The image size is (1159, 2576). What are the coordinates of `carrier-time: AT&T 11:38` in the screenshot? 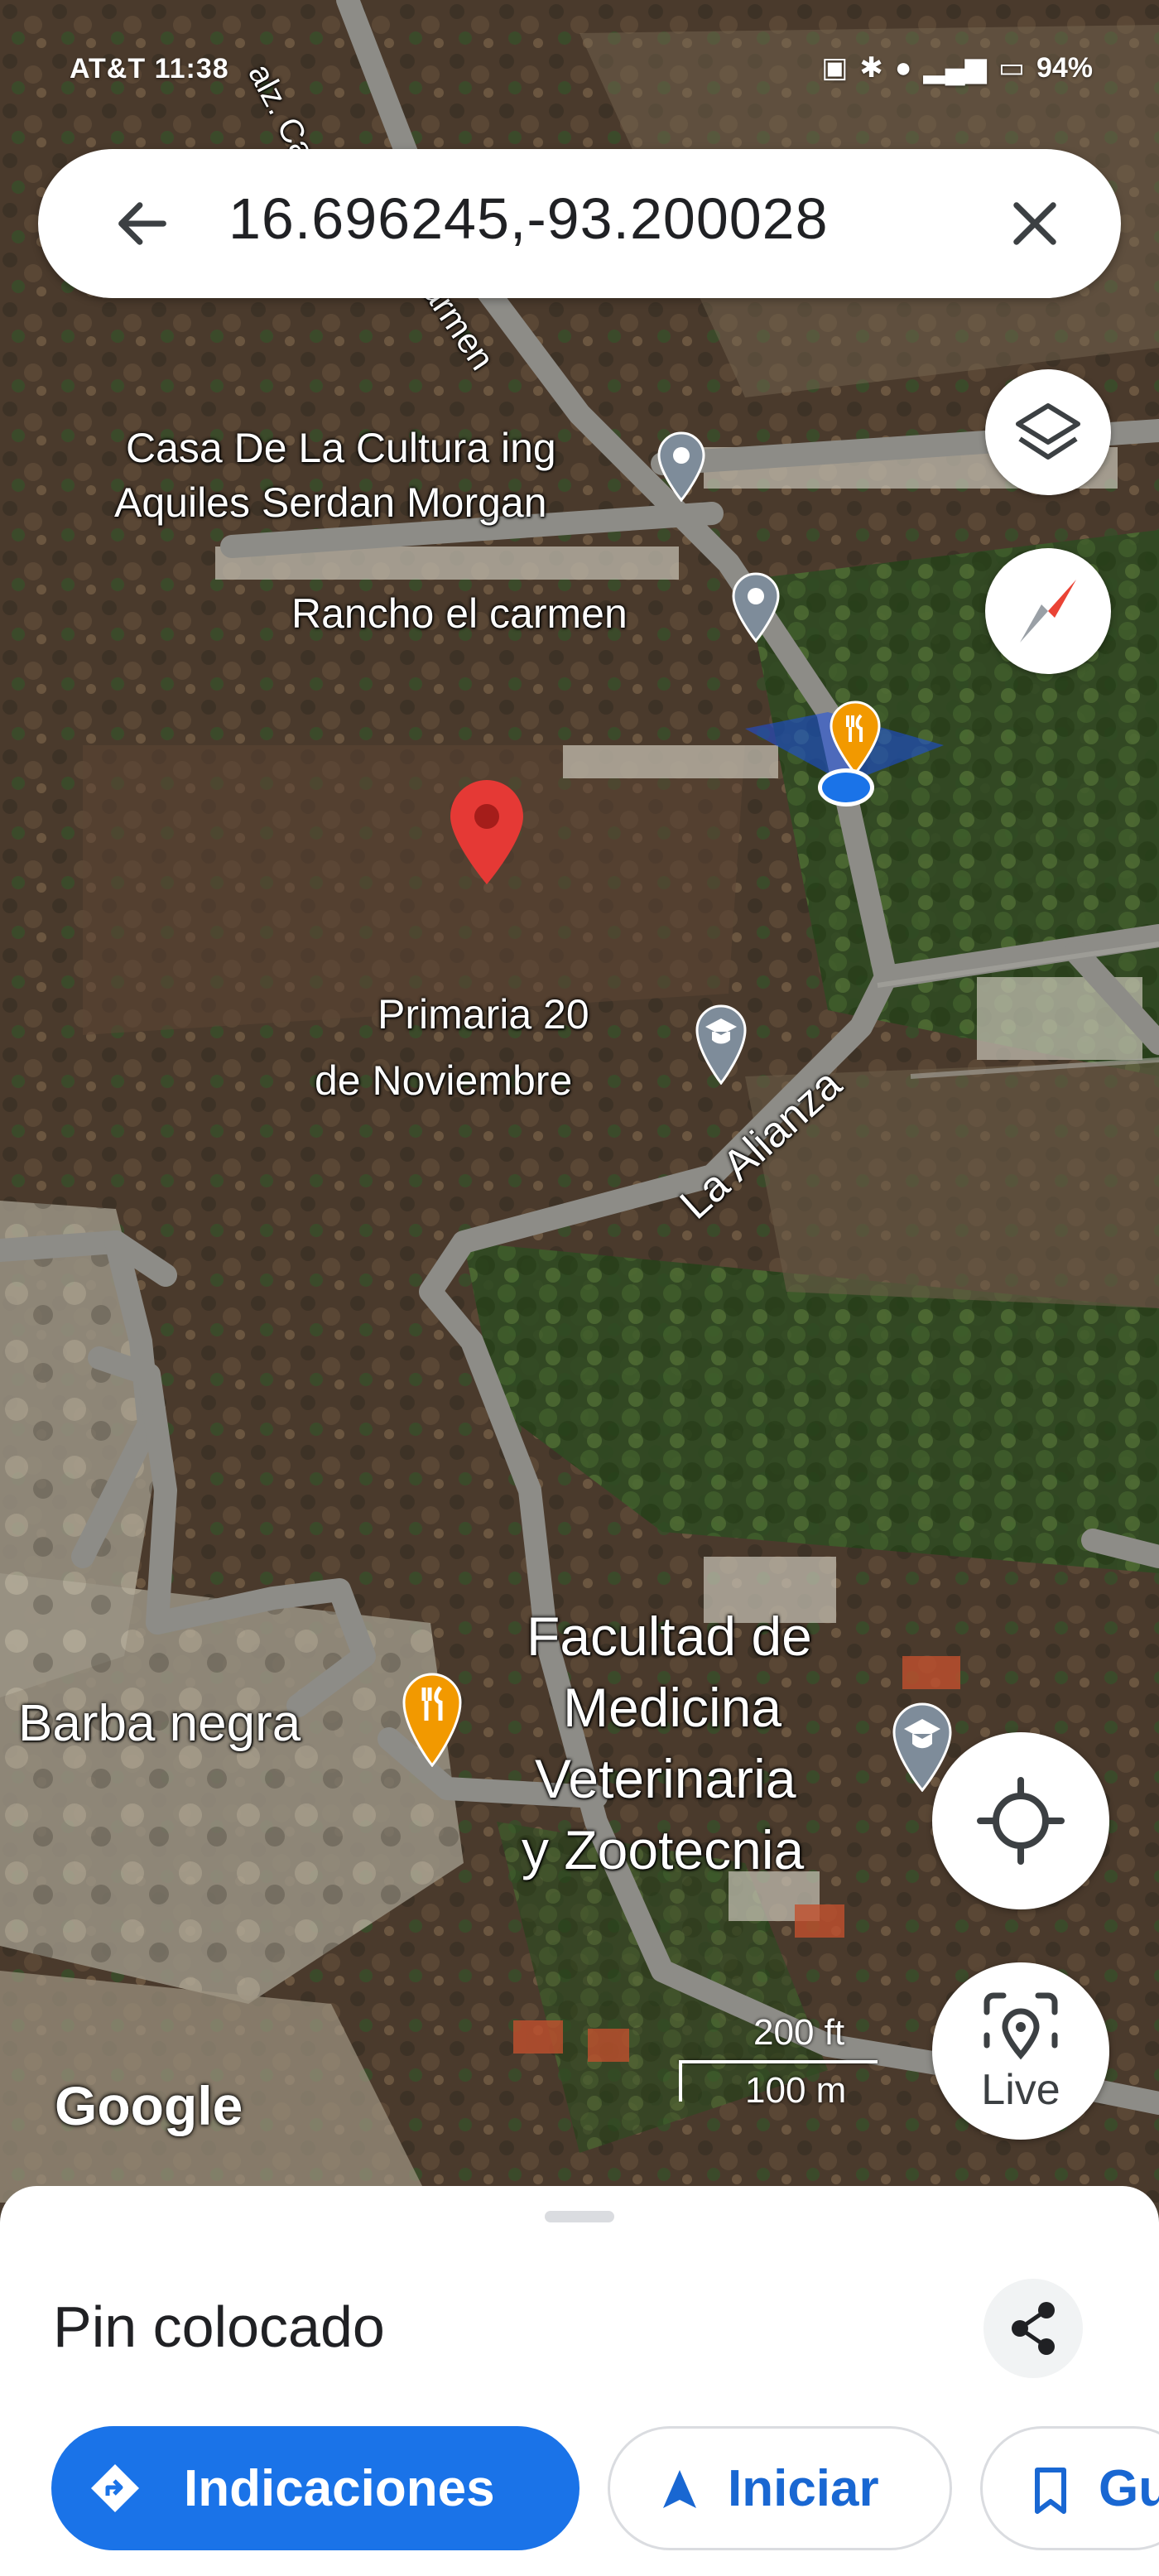 It's located at (149, 68).